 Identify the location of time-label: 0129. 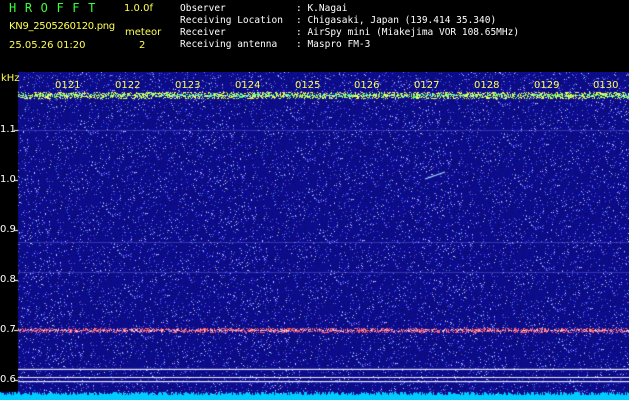
(547, 85).